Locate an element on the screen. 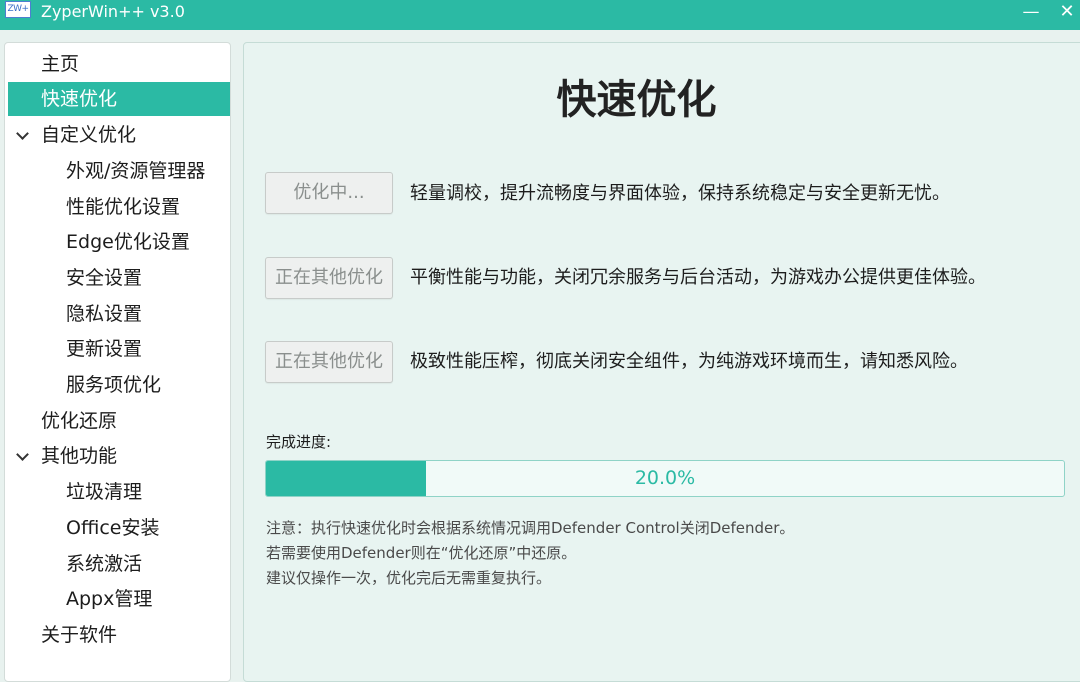  balanced-optimize-button: 正在其他优化 is located at coordinates (329, 278).